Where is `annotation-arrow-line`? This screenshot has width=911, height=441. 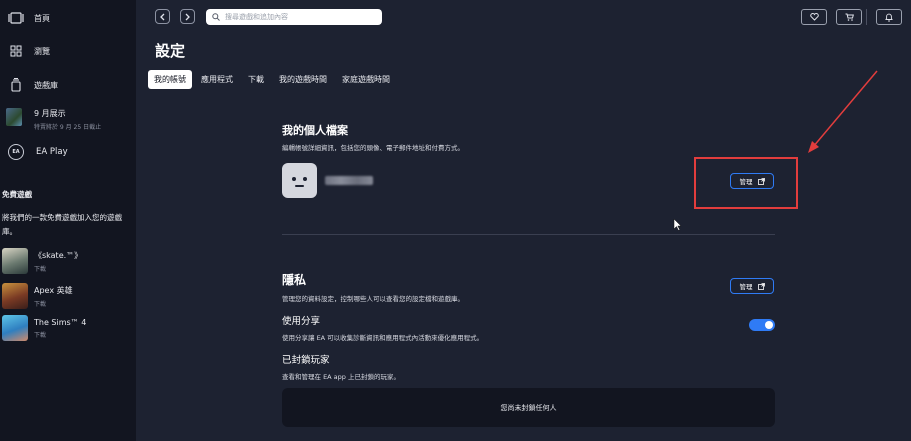
annotation-arrow-line is located at coordinates (845, 109).